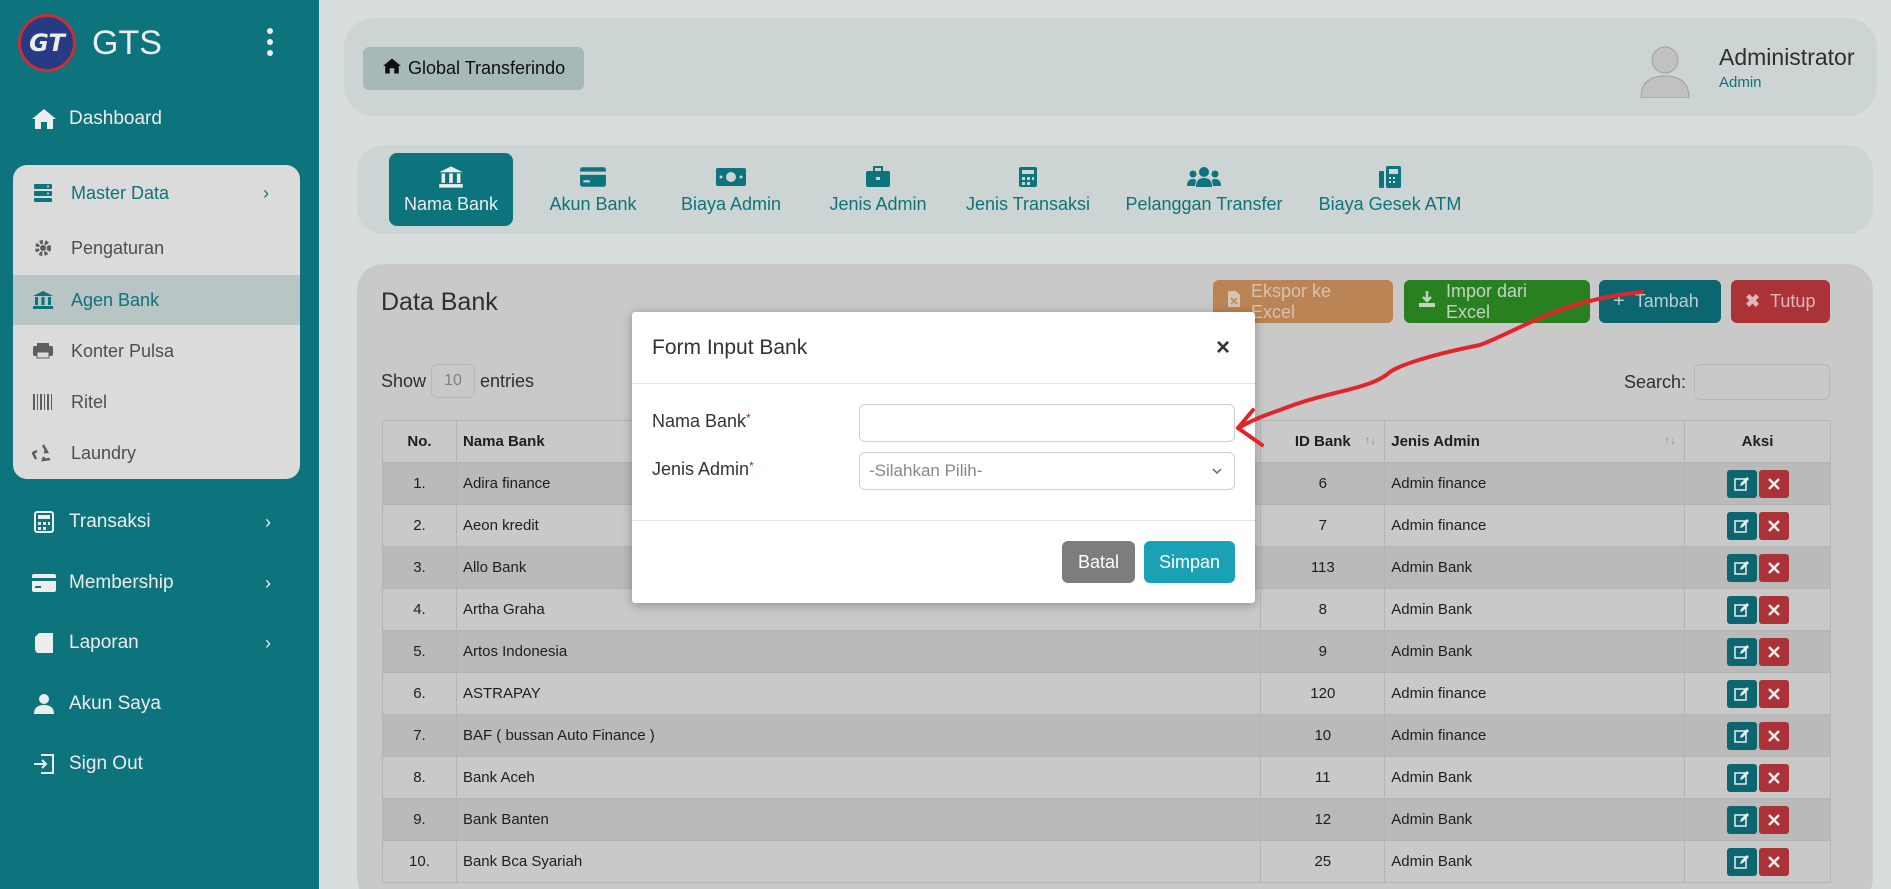  What do you see at coordinates (1234, 301) in the screenshot?
I see `file-excel-icon` at bounding box center [1234, 301].